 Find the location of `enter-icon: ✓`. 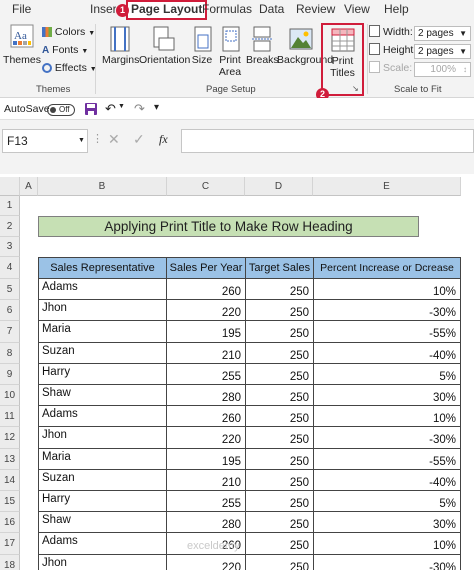

enter-icon: ✓ is located at coordinates (139, 139).